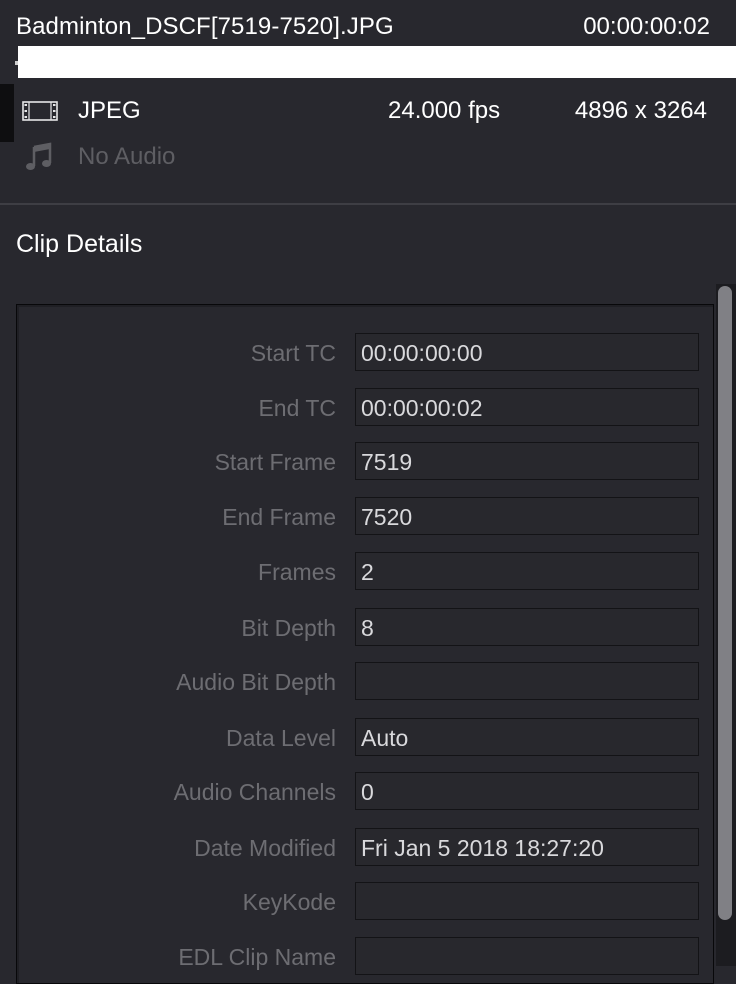 This screenshot has height=984, width=736. I want to click on section-divider, so click(368, 204).